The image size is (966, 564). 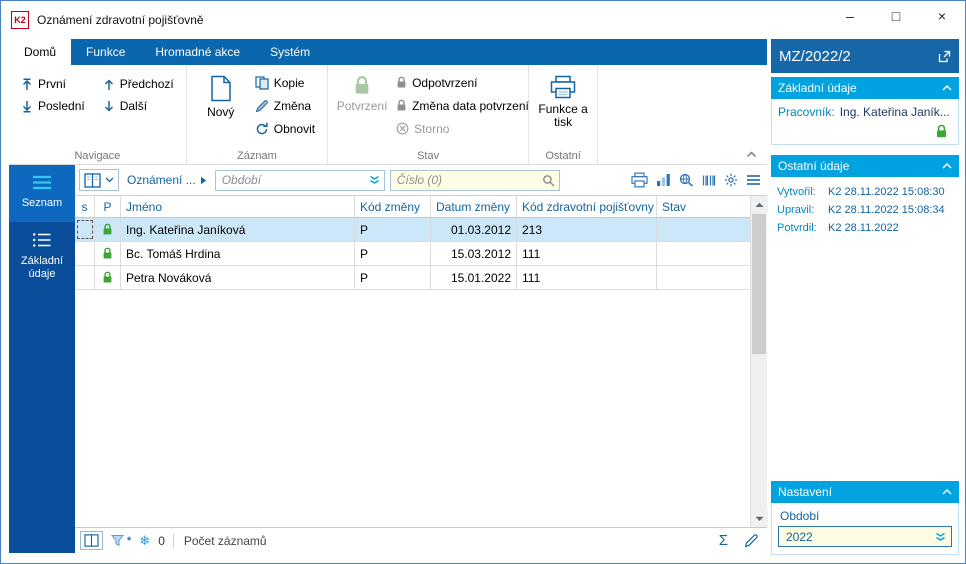 What do you see at coordinates (548, 180) in the screenshot?
I see `magnifier-icon` at bounding box center [548, 180].